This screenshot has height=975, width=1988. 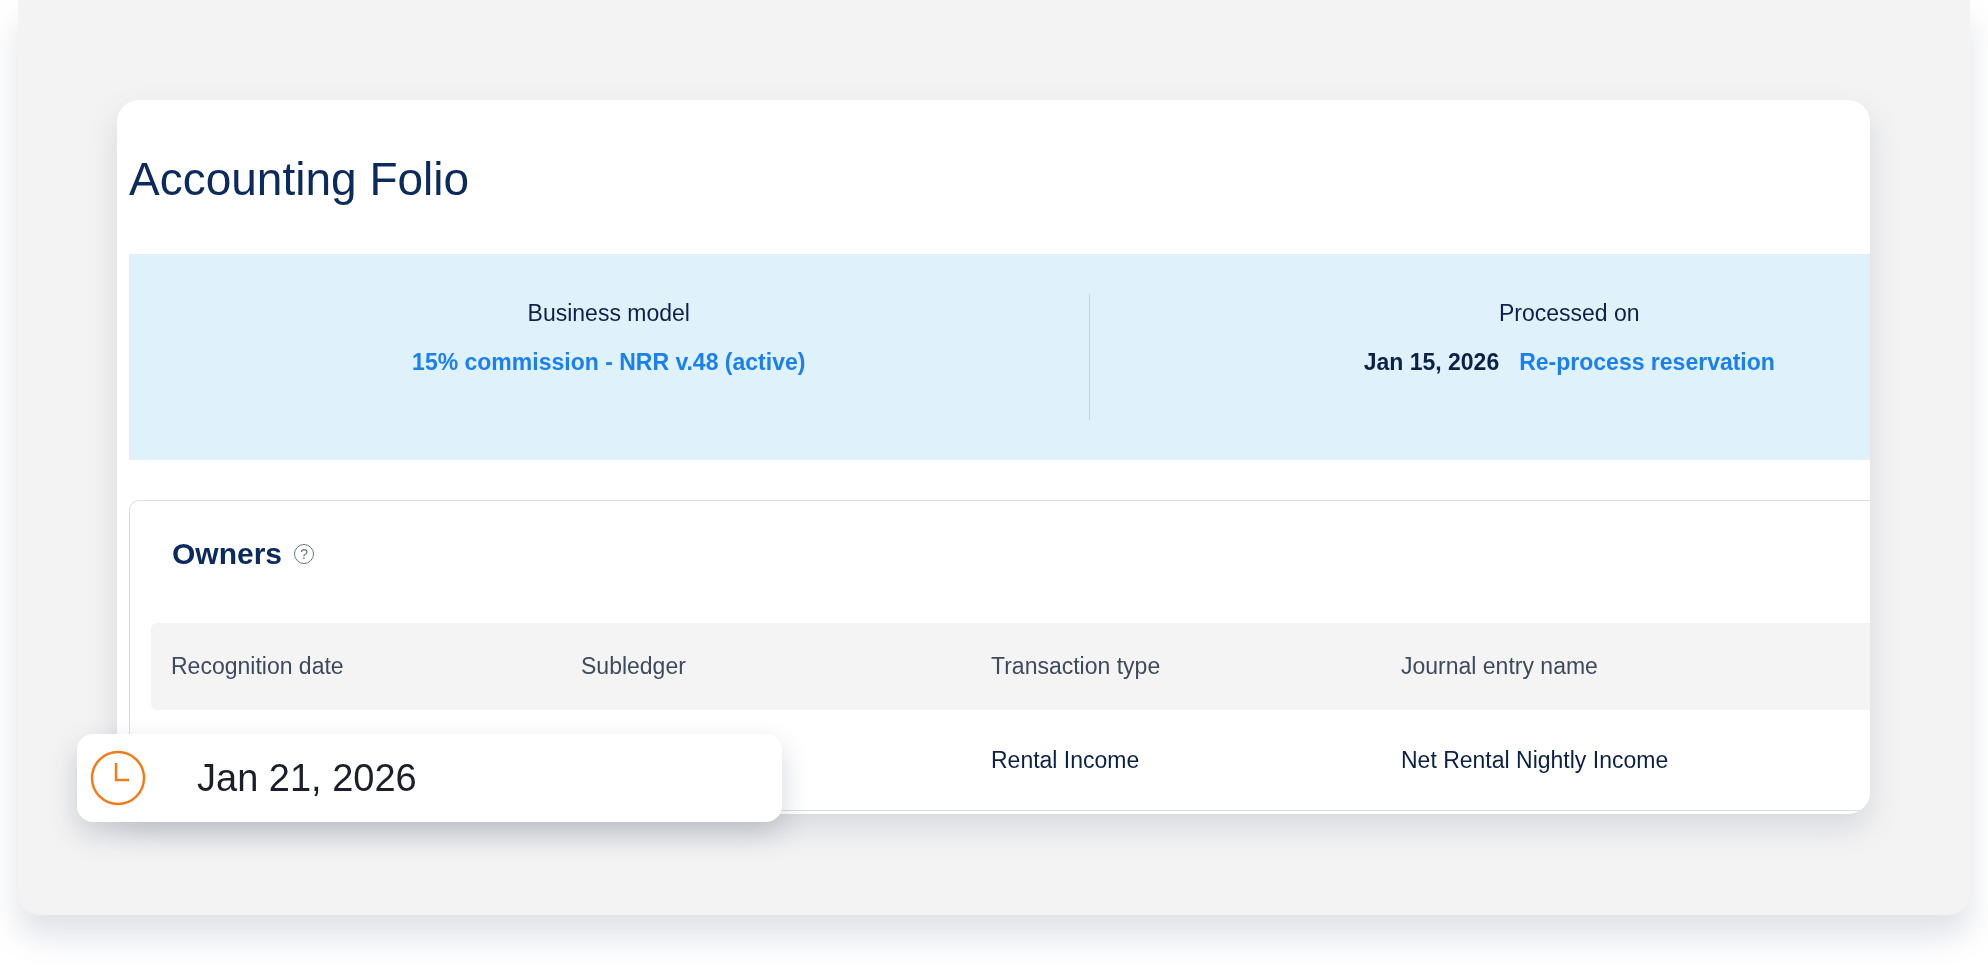 What do you see at coordinates (633, 666) in the screenshot?
I see `column-header: Subledger` at bounding box center [633, 666].